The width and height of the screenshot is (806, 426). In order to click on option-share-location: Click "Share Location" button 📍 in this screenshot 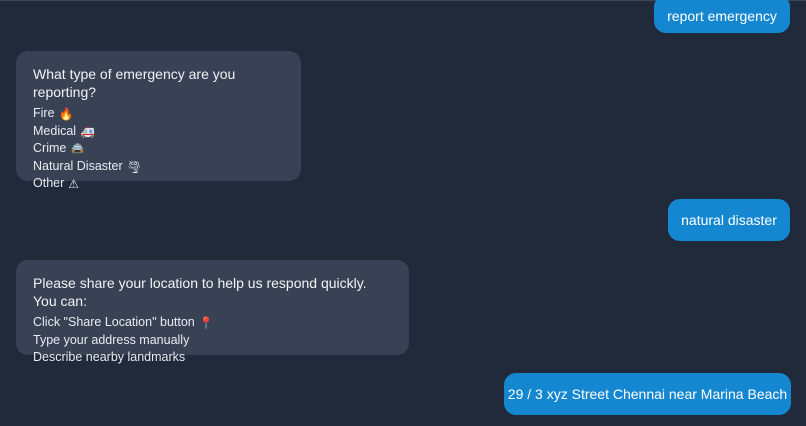, I will do `click(123, 322)`.